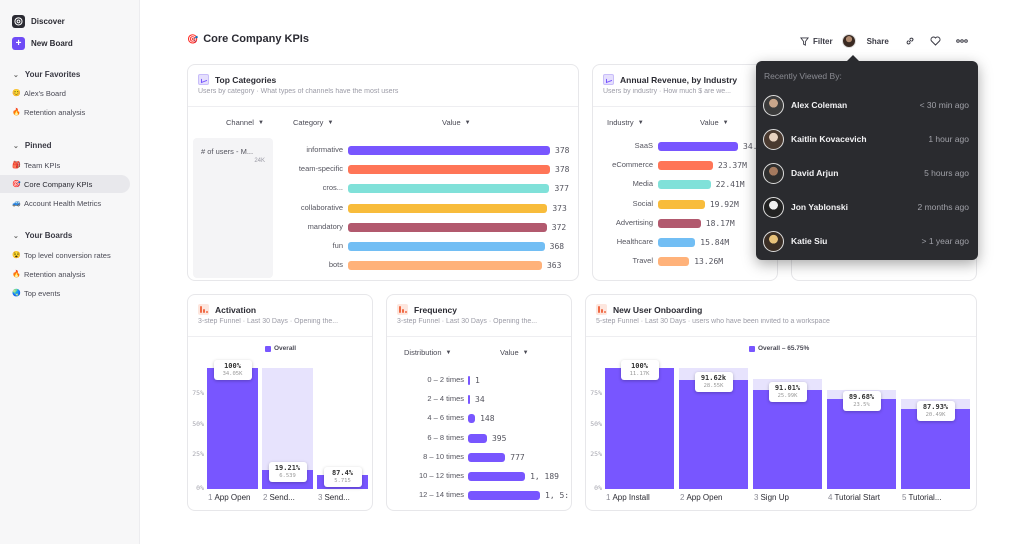 The height and width of the screenshot is (544, 1024). What do you see at coordinates (866, 207) in the screenshot?
I see `viewer-row: Jon Yablonski 2 months ago` at bounding box center [866, 207].